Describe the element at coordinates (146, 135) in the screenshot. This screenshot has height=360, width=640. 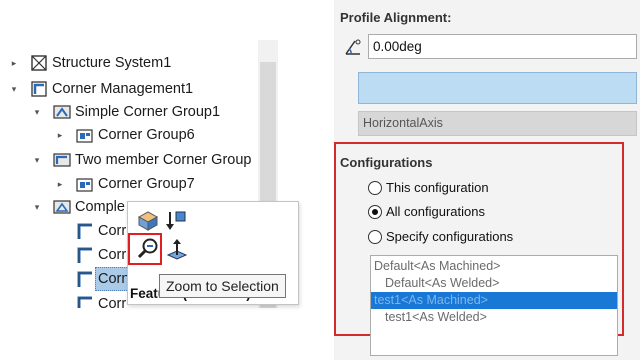
I see `tree-item-label: Corner Group6` at that location.